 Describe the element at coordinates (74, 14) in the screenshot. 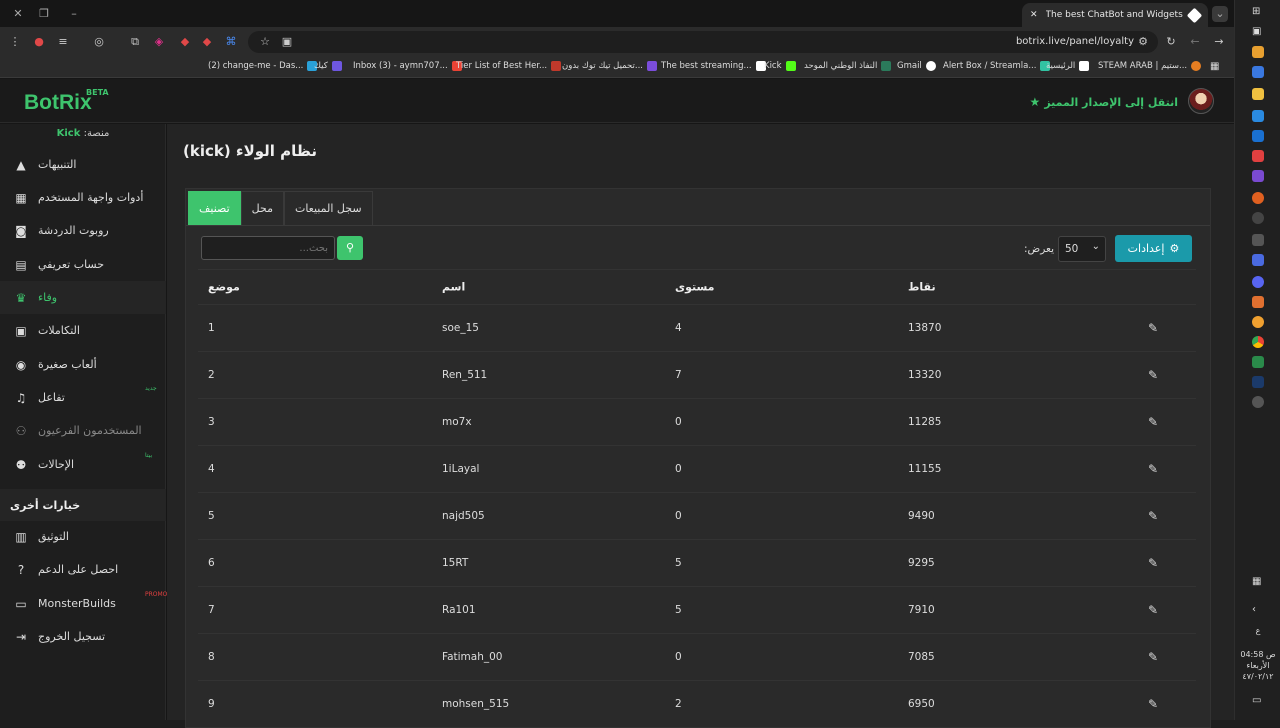

I see `minimize-window-icon: –` at that location.